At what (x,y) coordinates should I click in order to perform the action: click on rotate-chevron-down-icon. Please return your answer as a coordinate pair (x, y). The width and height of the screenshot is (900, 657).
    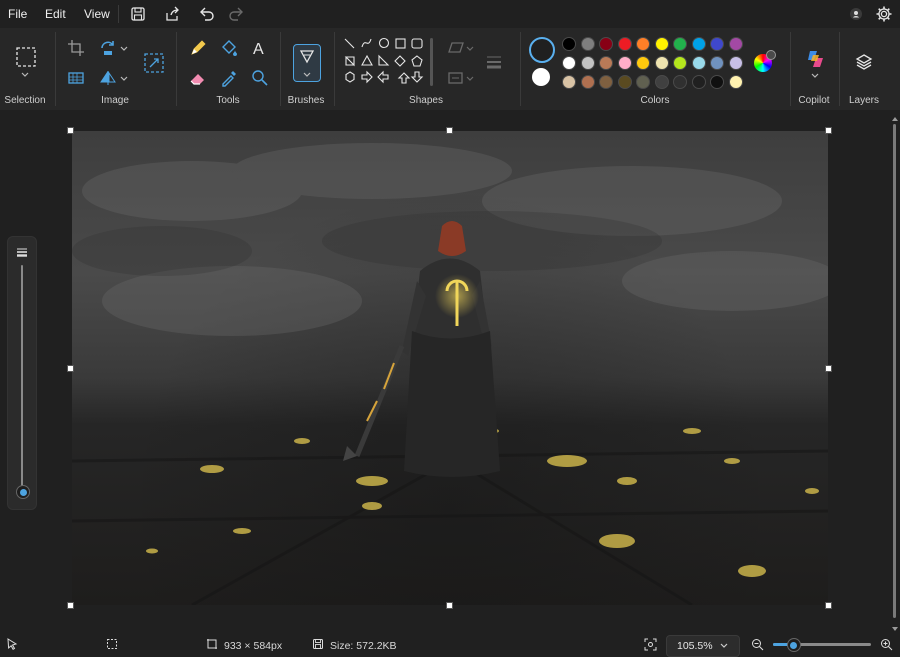
    Looking at the image, I should click on (124, 48).